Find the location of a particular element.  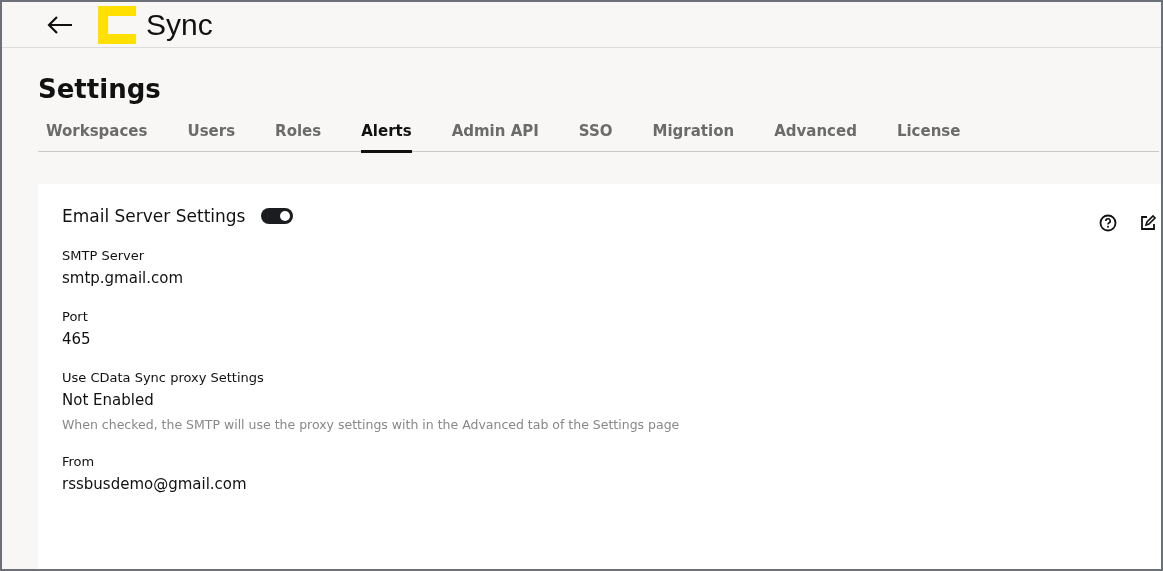

edit-icon is located at coordinates (1148, 223).